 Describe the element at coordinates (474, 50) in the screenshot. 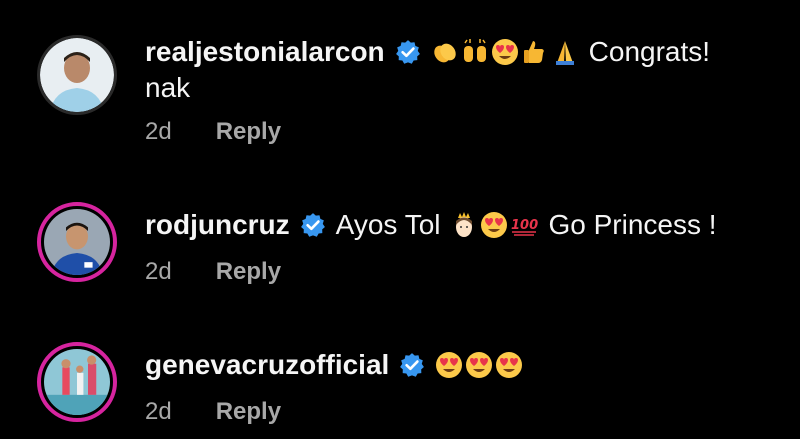

I see `raised-hands-icon` at that location.